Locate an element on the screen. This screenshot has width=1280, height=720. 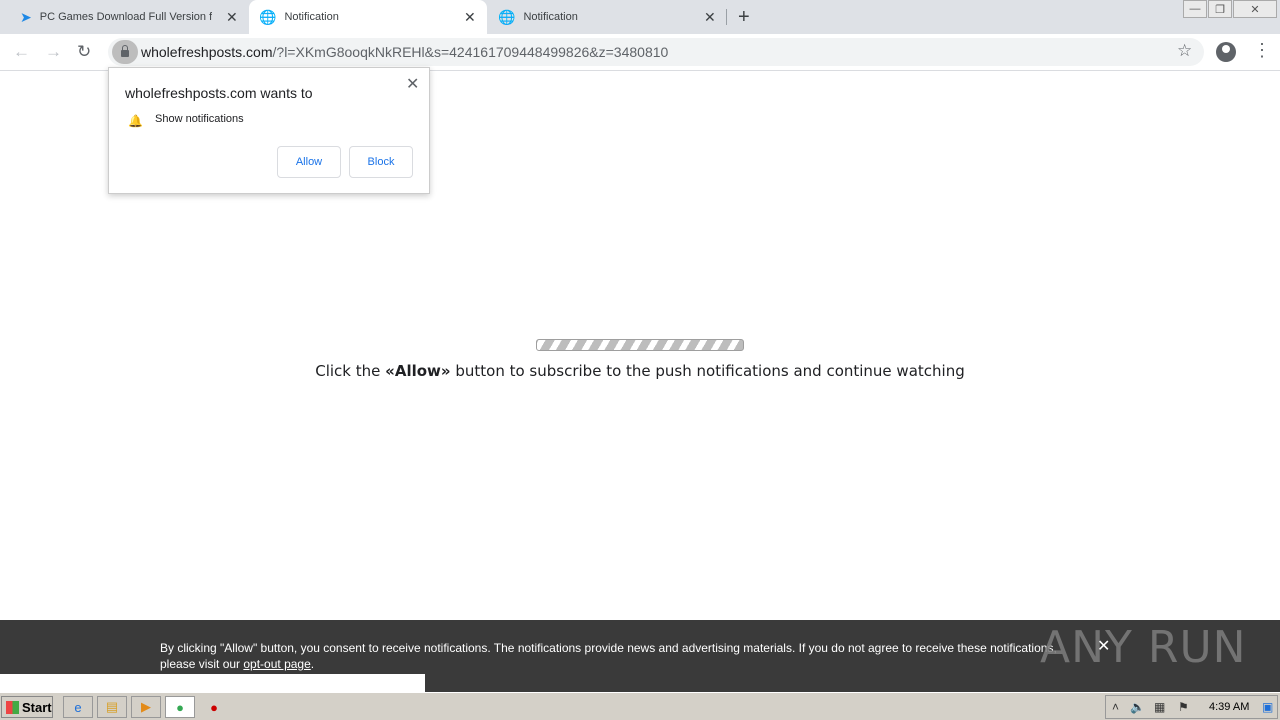
tab-separator is located at coordinates (726, 17).